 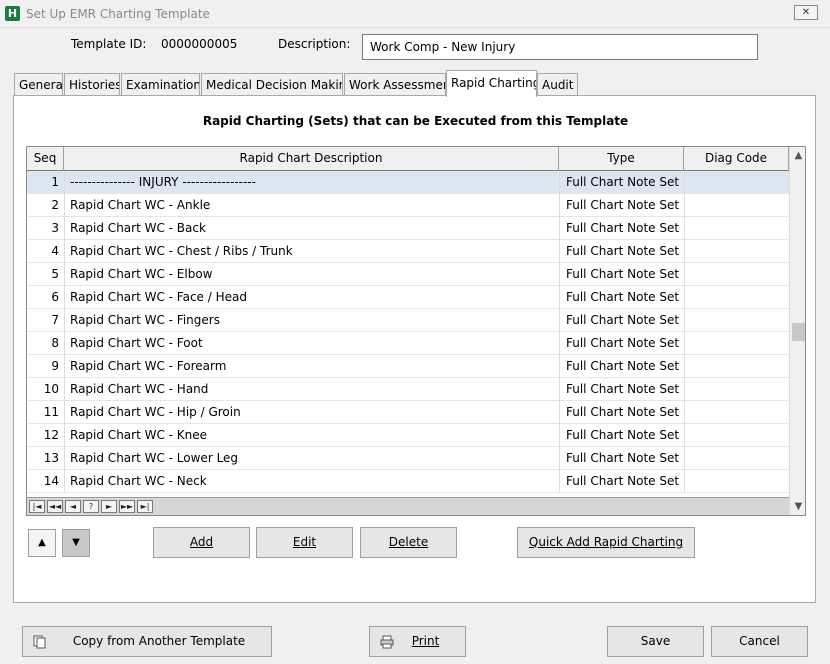 I want to click on template-id-label: Template ID:, so click(x=109, y=44).